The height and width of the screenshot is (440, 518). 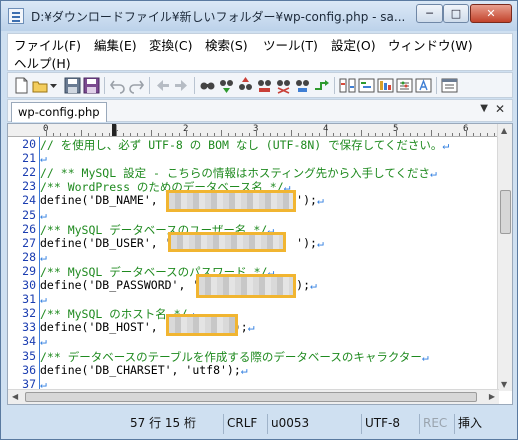 What do you see at coordinates (385, 85) in the screenshot?
I see `macro-icon` at bounding box center [385, 85].